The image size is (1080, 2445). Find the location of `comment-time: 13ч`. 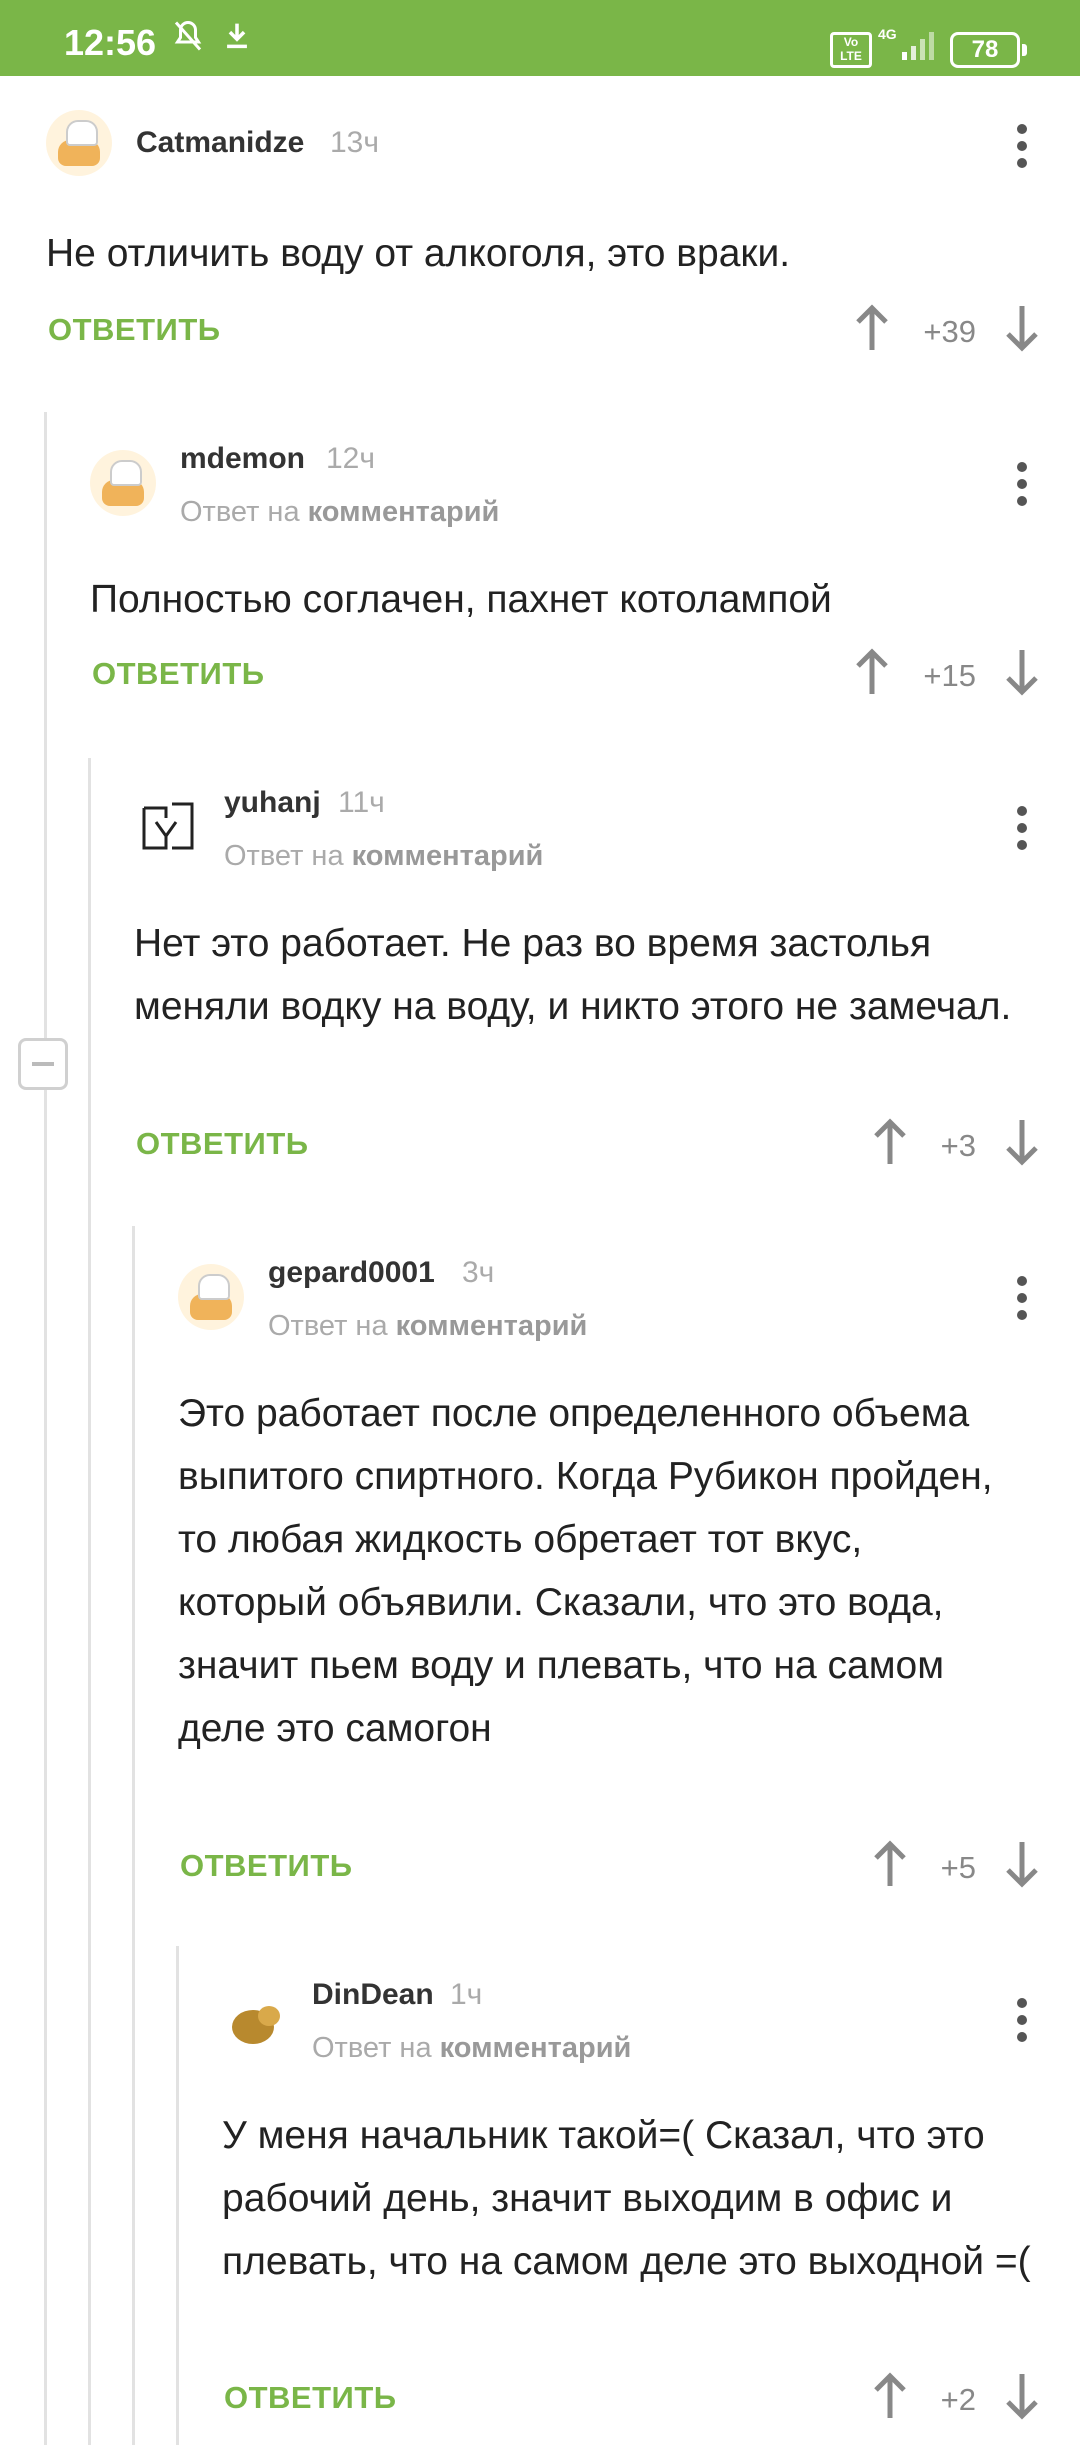

comment-time: 13ч is located at coordinates (354, 142).